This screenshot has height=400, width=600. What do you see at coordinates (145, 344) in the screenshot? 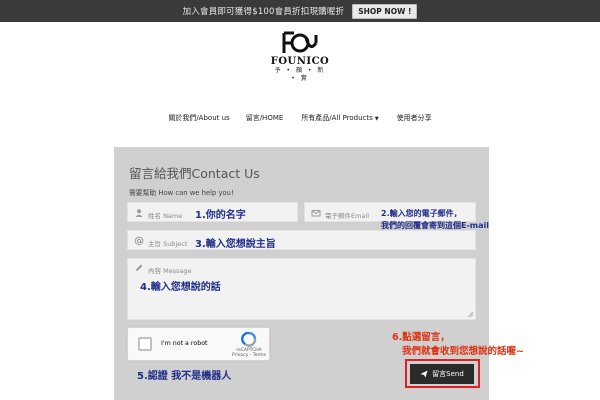
I see `recaptcha-checkbox` at bounding box center [145, 344].